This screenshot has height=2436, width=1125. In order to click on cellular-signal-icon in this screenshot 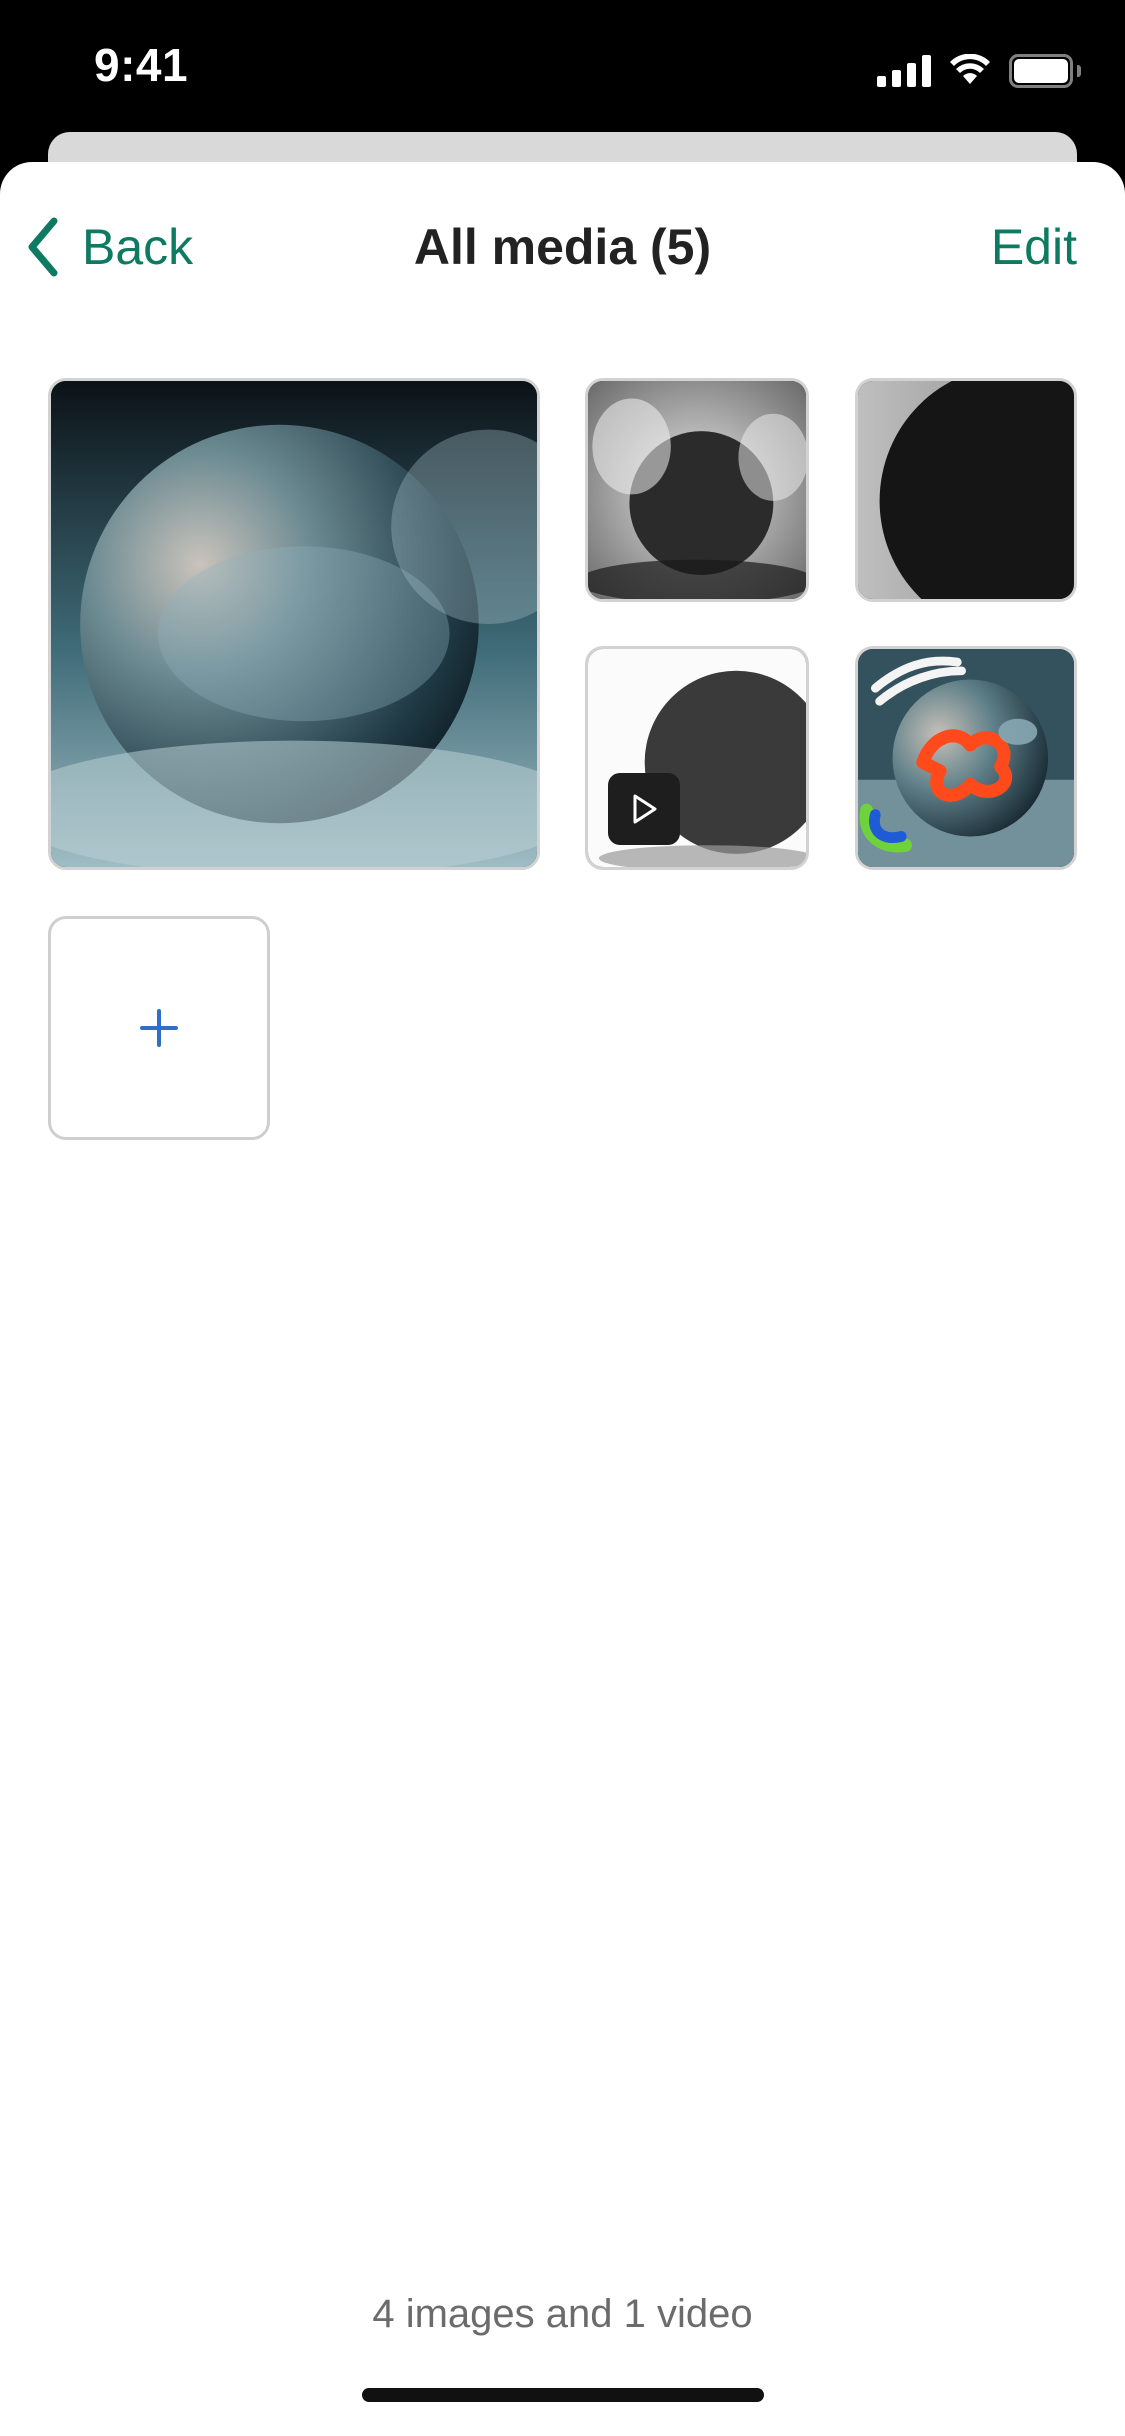, I will do `click(904, 70)`.